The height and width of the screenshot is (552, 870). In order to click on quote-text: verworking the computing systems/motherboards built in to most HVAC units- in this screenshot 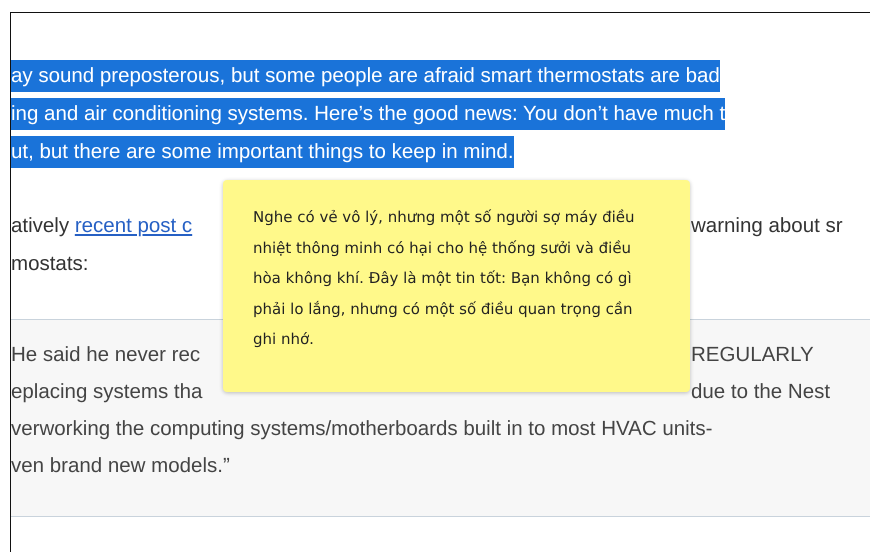, I will do `click(361, 428)`.